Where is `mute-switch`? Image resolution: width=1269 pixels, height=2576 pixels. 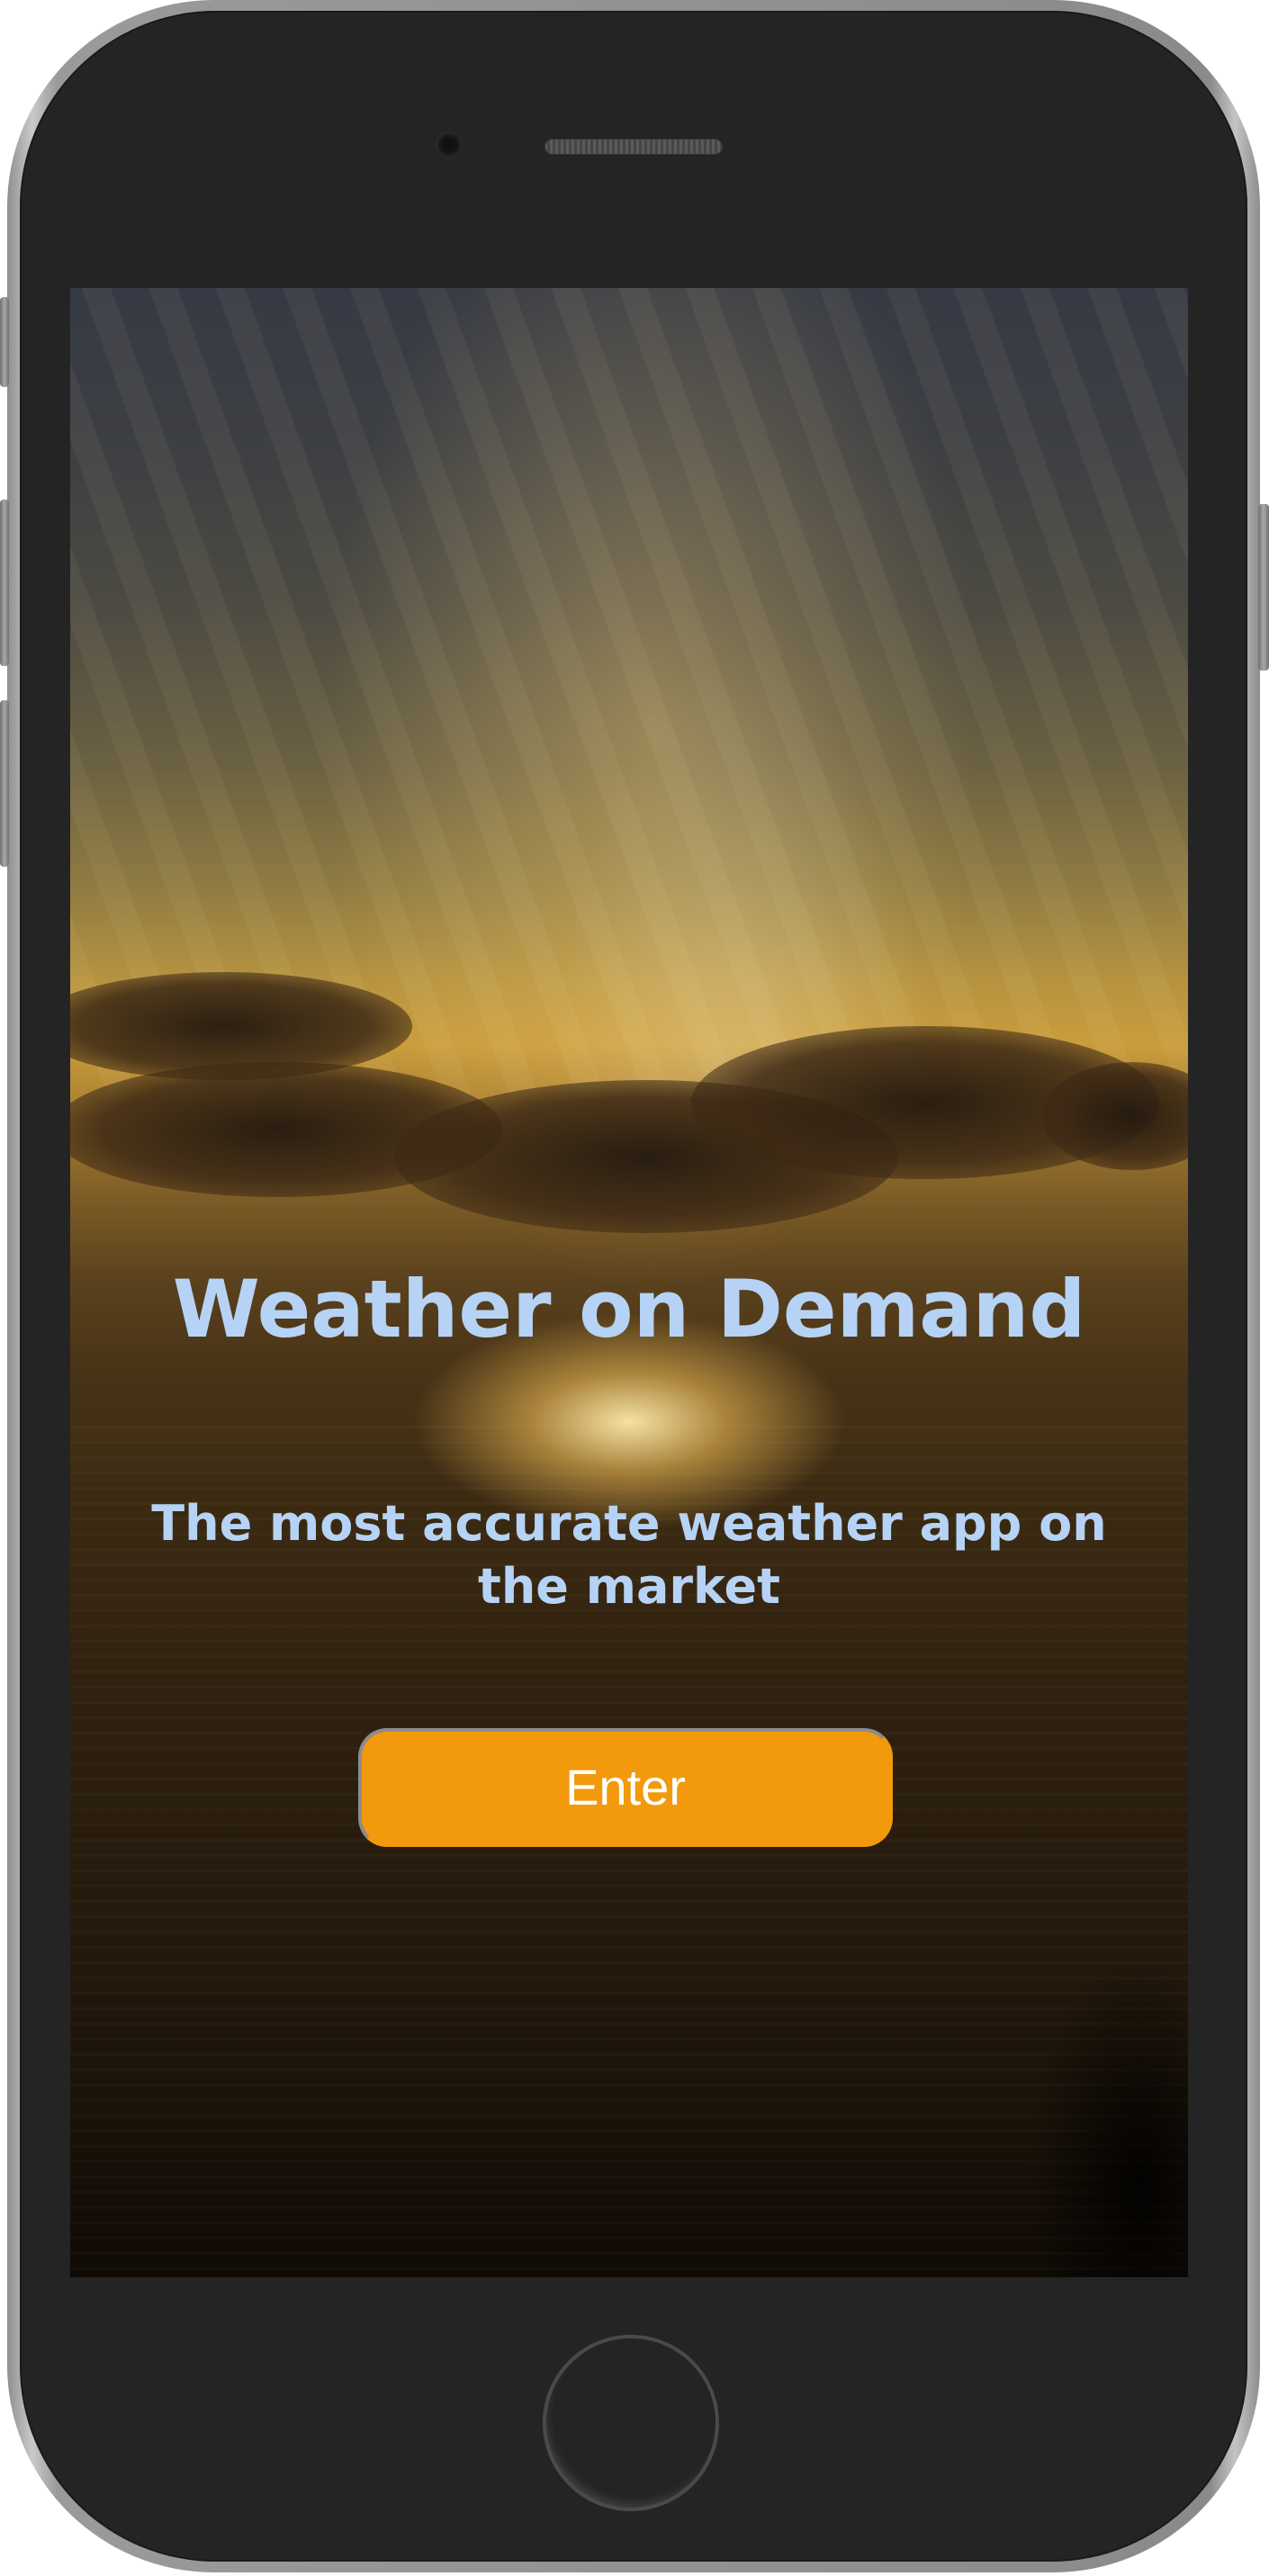 mute-switch is located at coordinates (4, 342).